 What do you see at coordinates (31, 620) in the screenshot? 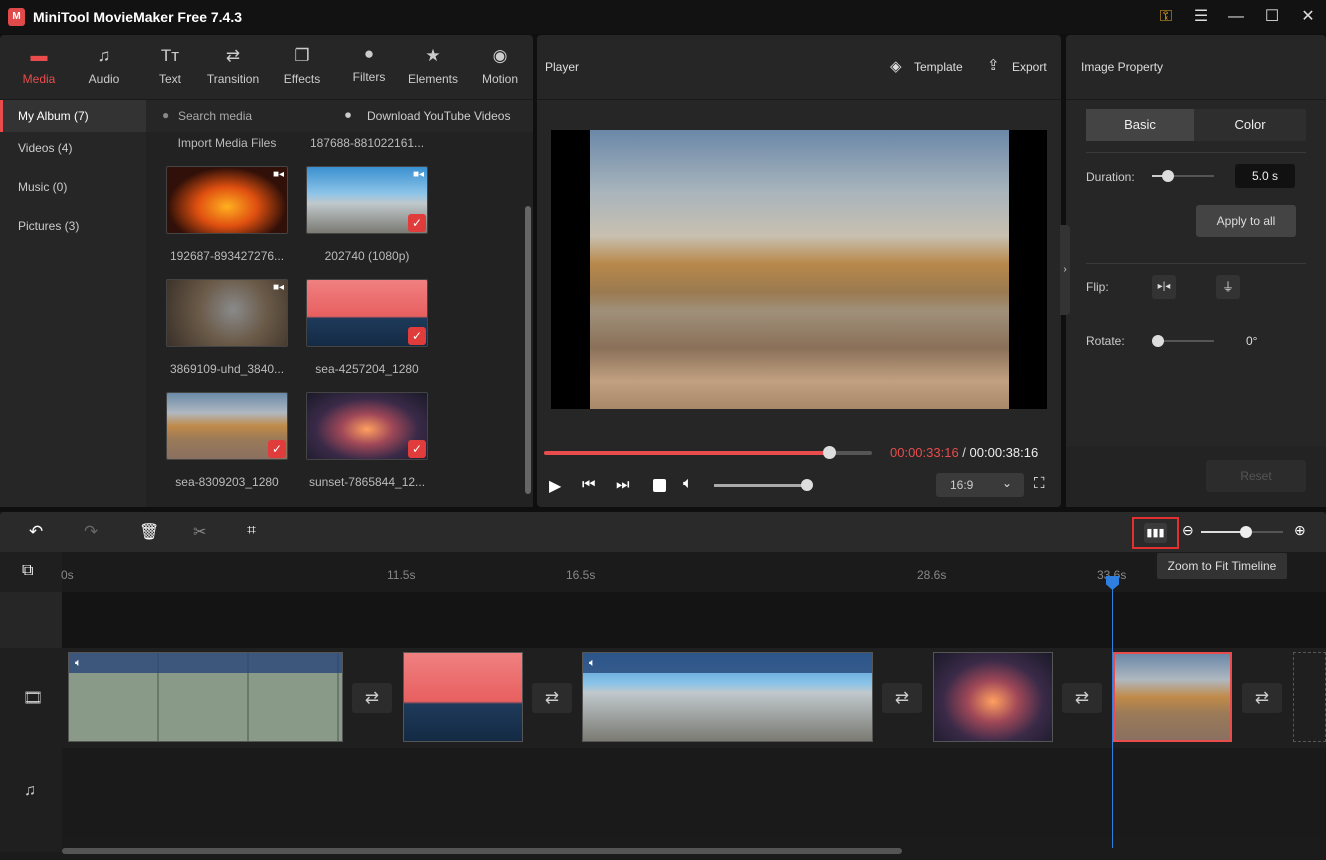
I see `empty-track-header` at bounding box center [31, 620].